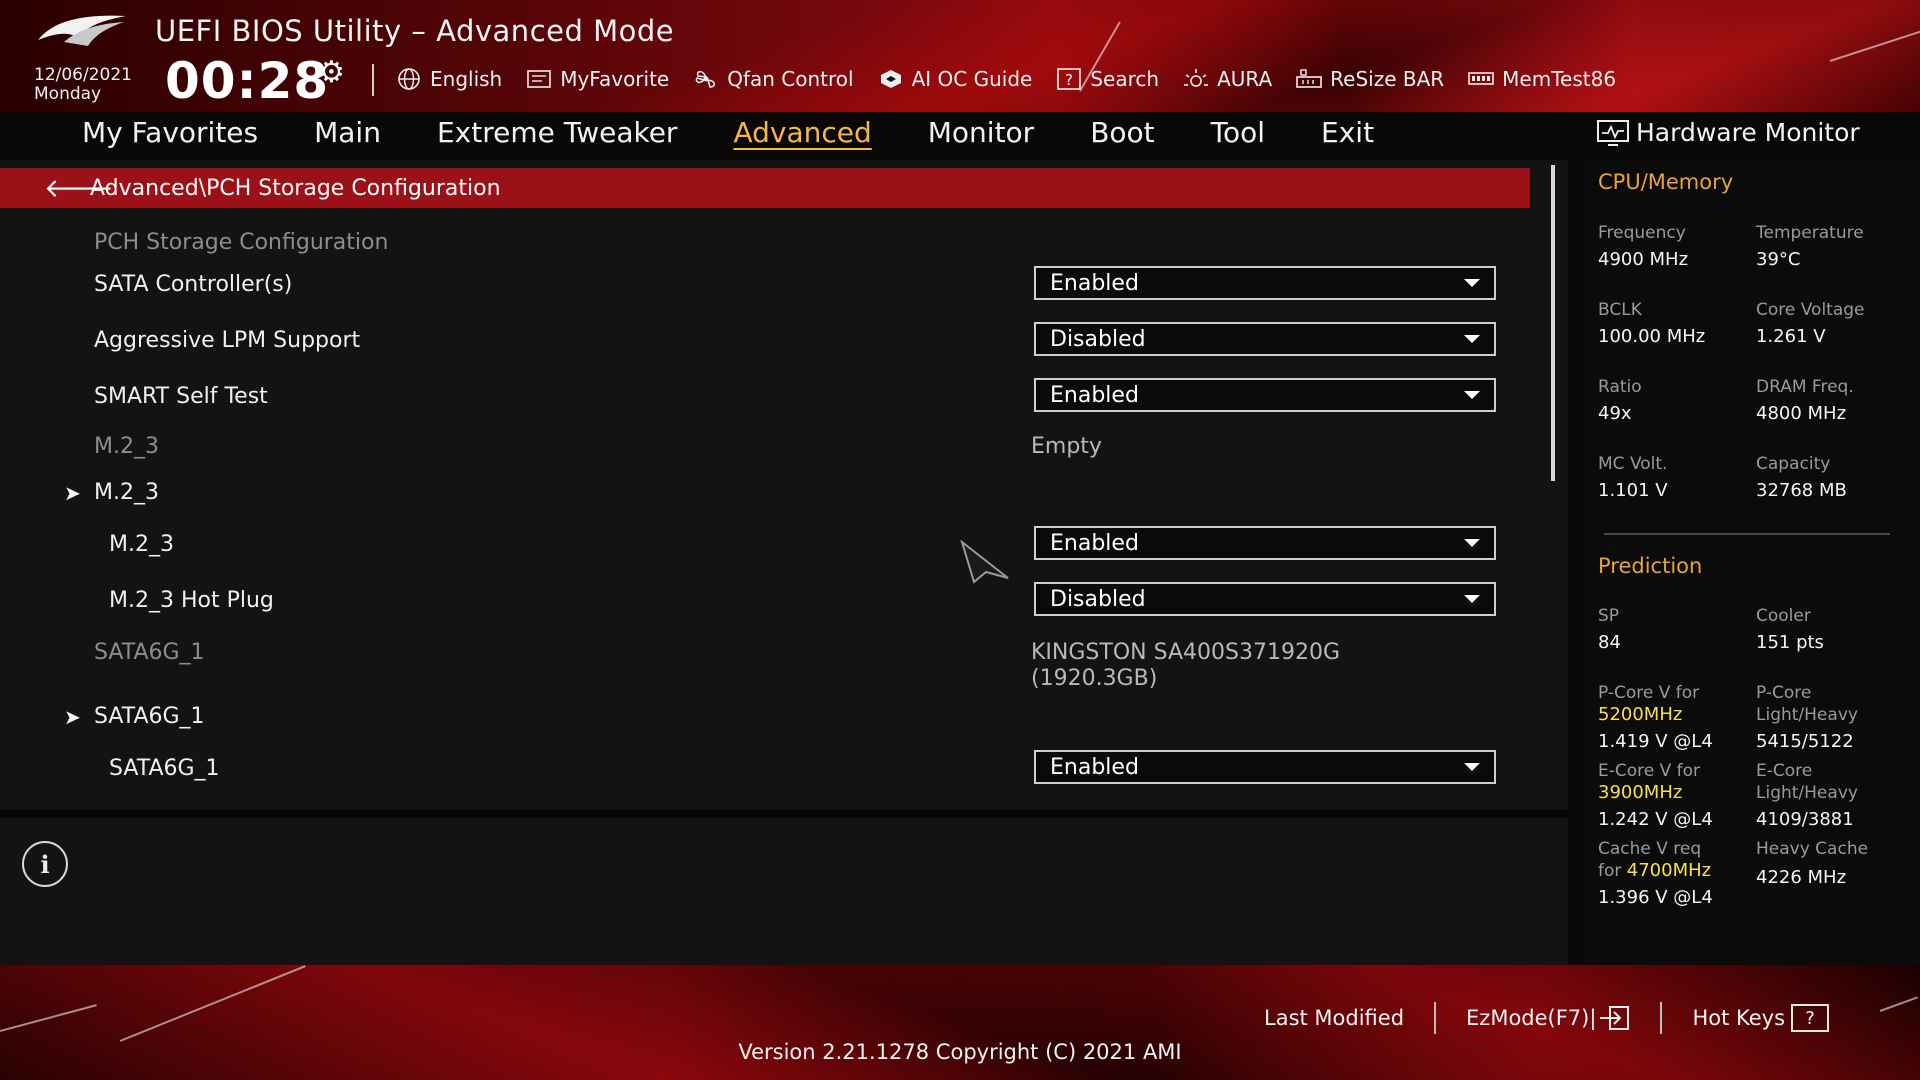 The width and height of the screenshot is (1920, 1080). Describe the element at coordinates (1728, 132) in the screenshot. I see `hardware-monitor-title: Hardware Monitor` at that location.